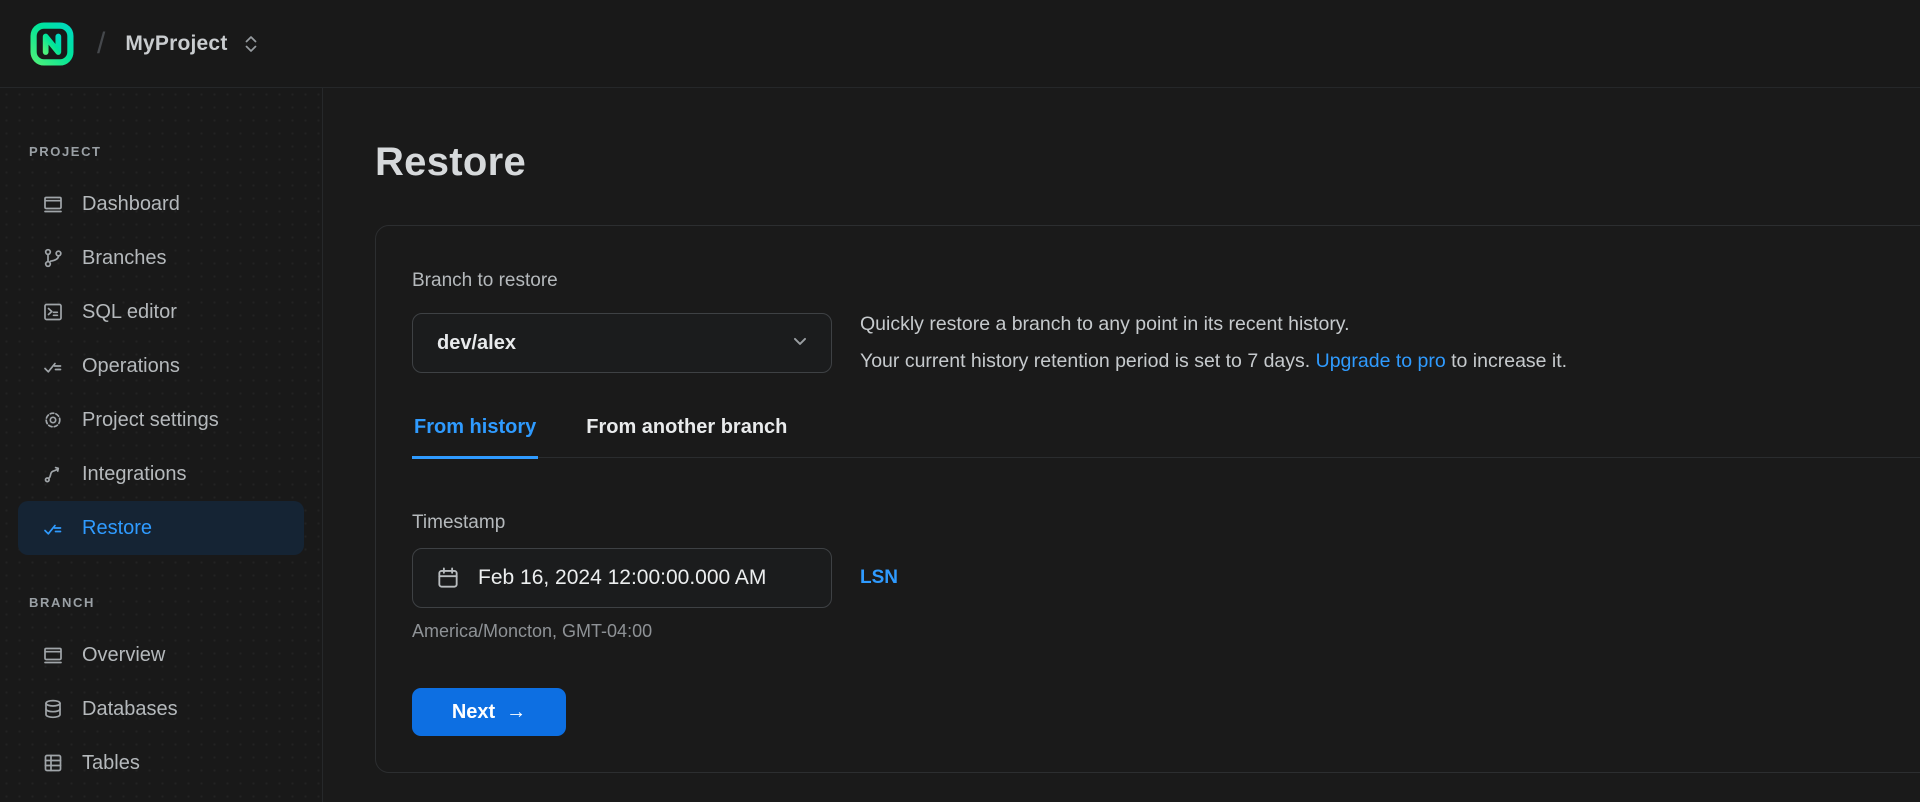 This screenshot has width=1920, height=802. I want to click on lsn-link: LSN, so click(879, 578).